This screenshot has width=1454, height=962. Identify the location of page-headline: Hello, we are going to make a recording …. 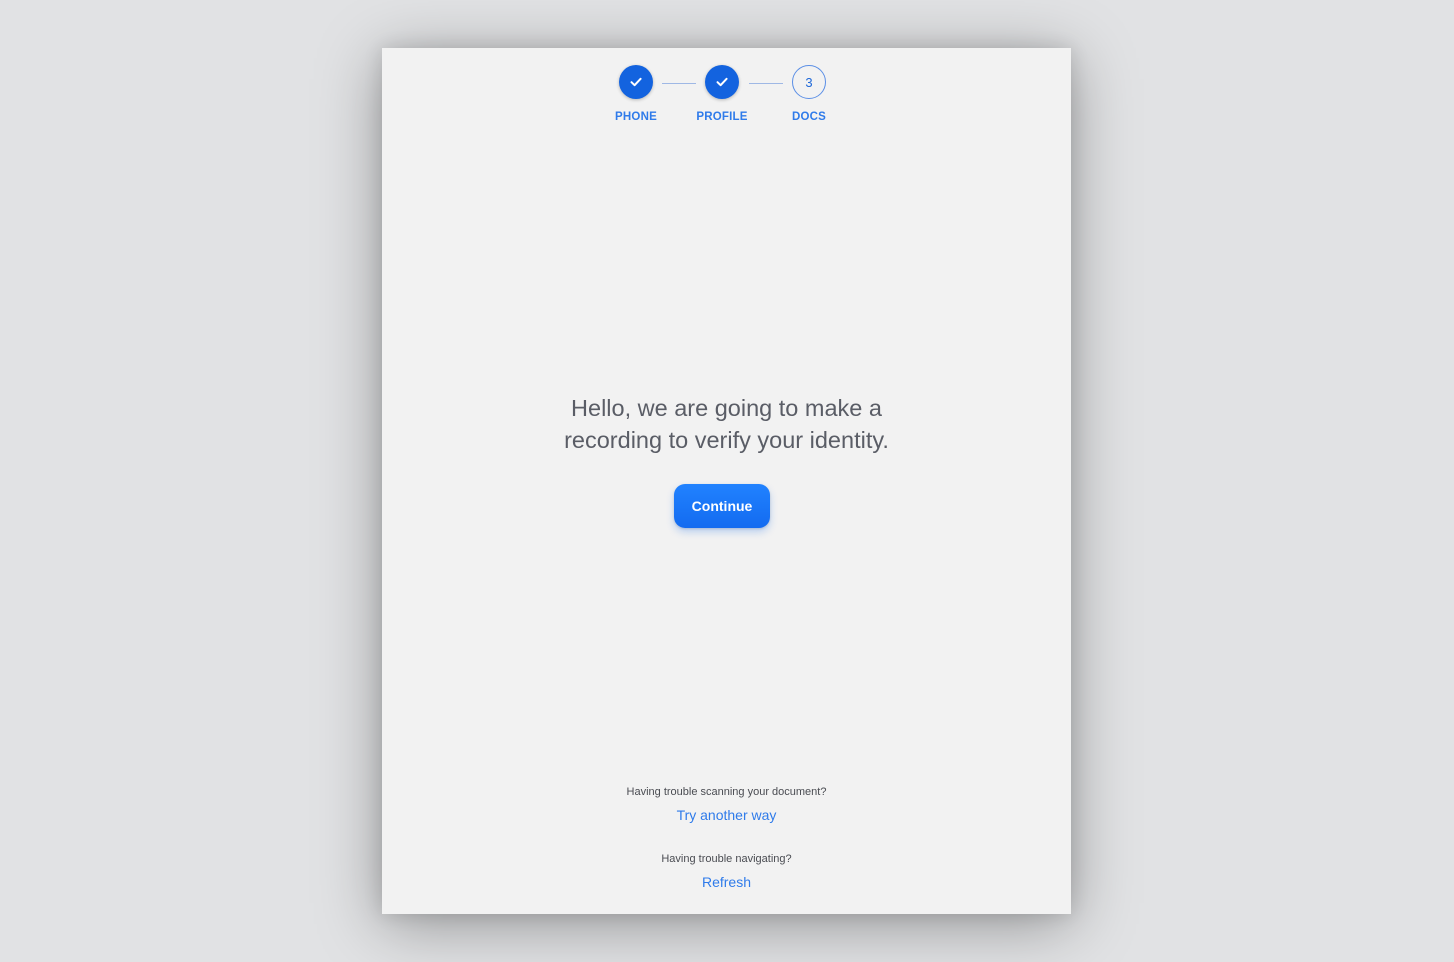
(726, 424).